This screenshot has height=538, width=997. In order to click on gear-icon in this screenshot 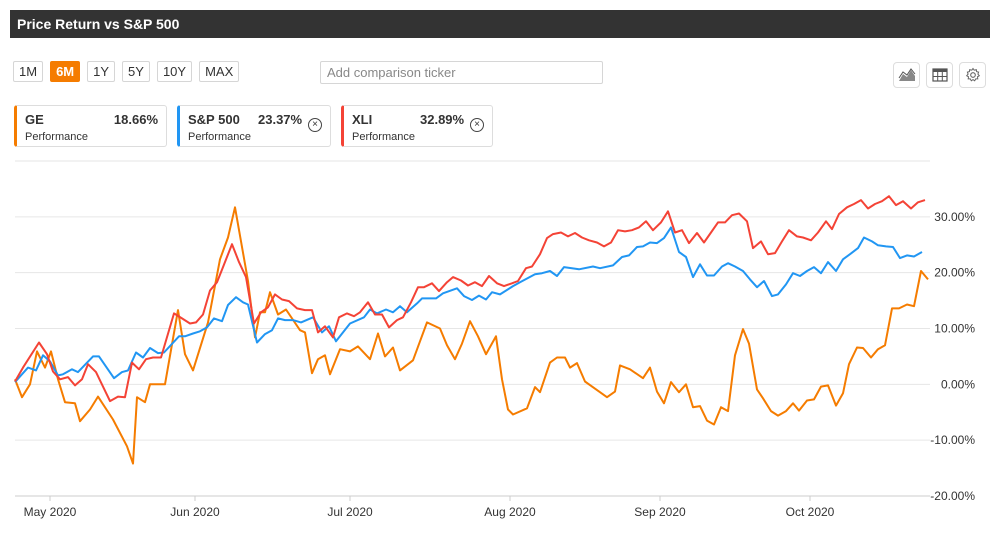, I will do `click(972, 74)`.